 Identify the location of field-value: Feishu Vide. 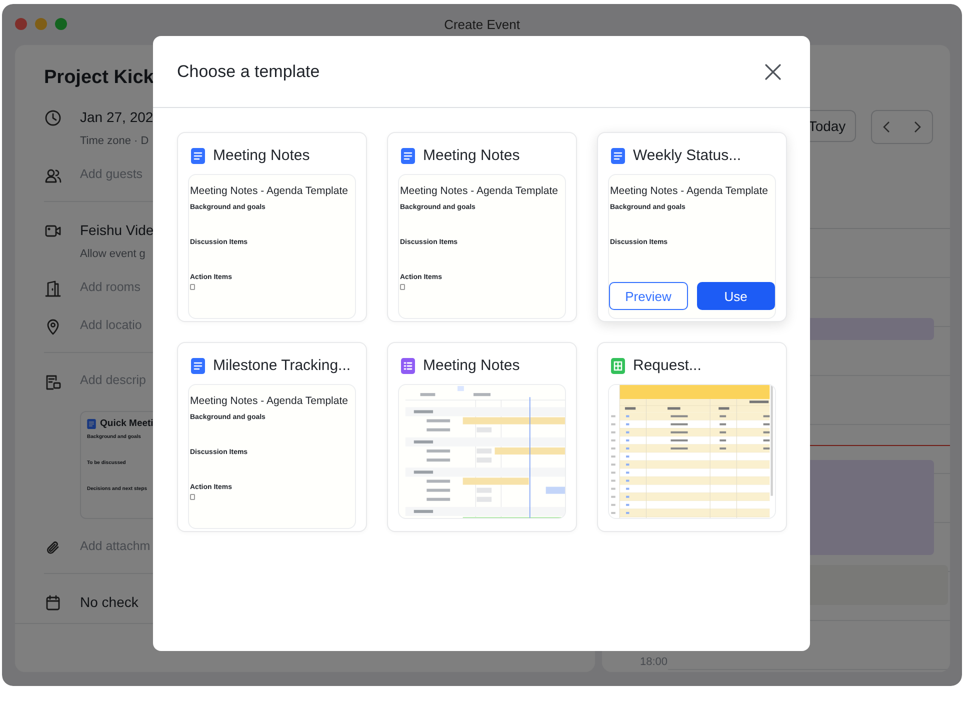
(117, 230).